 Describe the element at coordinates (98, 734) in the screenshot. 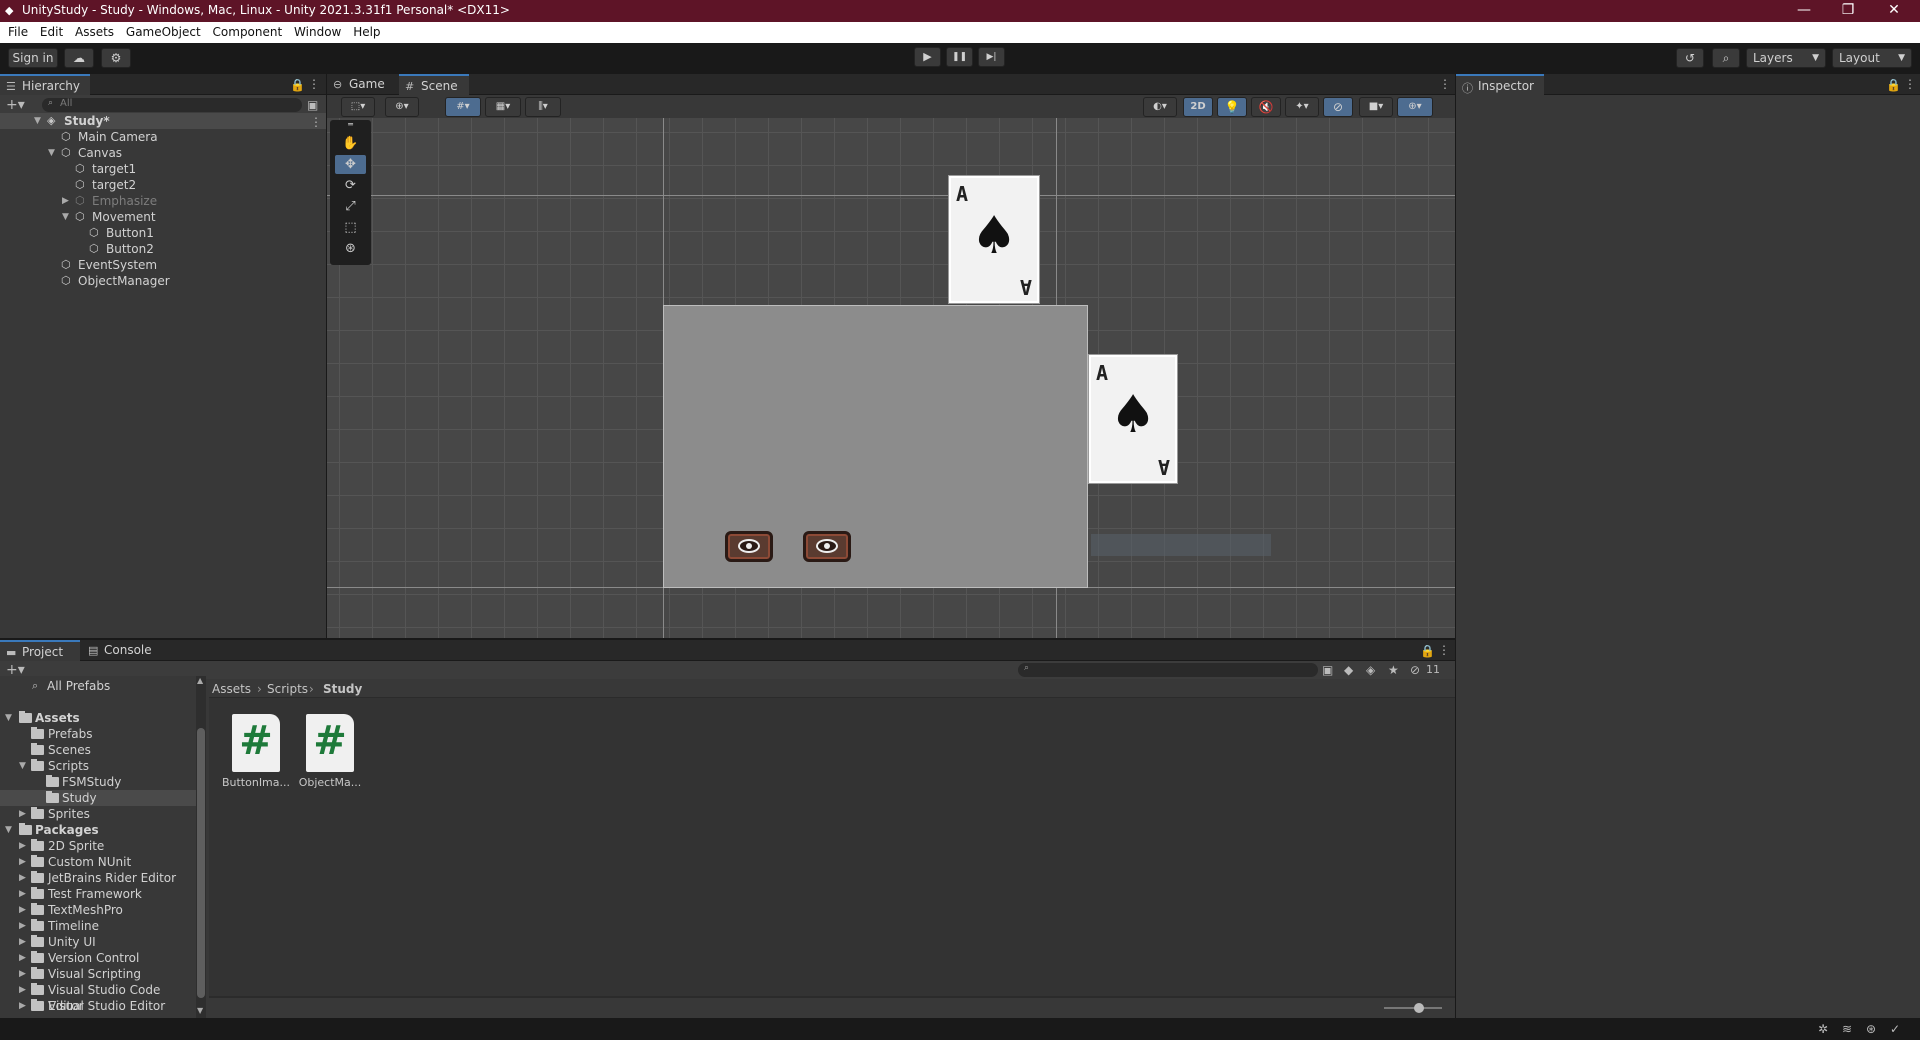

I see `tree-item: Prefabs` at that location.